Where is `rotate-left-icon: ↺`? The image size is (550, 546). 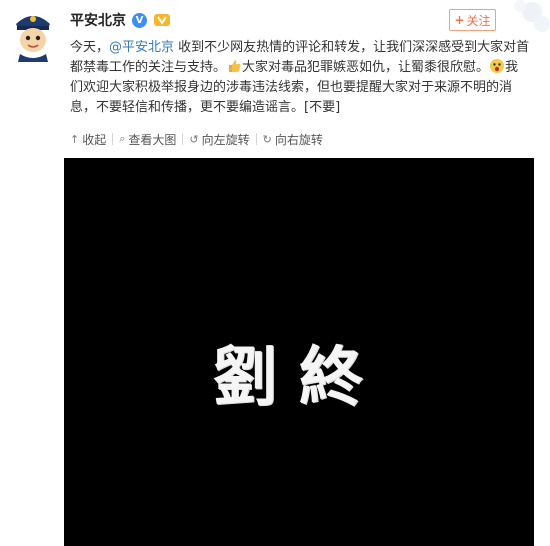 rotate-left-icon: ↺ is located at coordinates (194, 139).